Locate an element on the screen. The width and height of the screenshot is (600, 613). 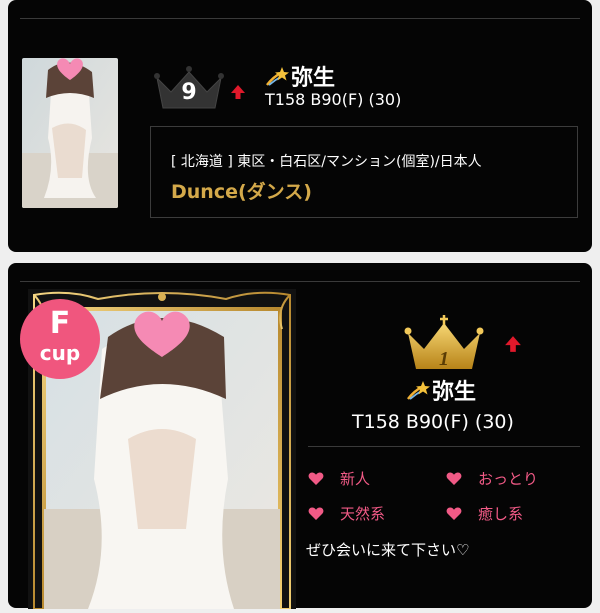
shop-info-box: [ 北海道 ] 東区・白石区/マンション(個室)/日本人 Dunce(ダンス) is located at coordinates (364, 172).